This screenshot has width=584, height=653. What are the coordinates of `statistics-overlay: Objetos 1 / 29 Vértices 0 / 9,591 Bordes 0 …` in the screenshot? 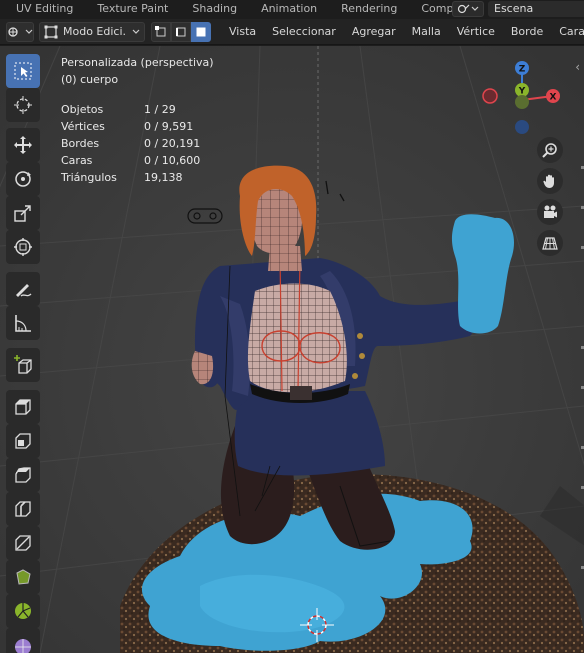 It's located at (130, 143).